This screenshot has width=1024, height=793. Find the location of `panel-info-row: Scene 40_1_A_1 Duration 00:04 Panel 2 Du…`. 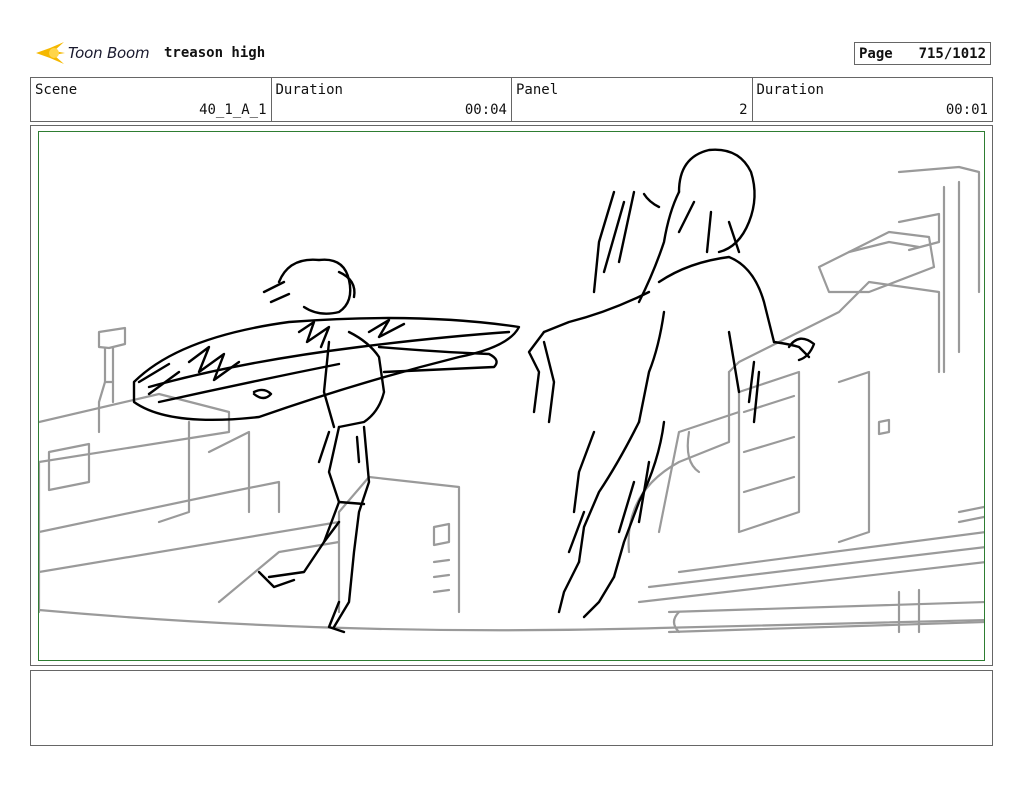

panel-info-row: Scene 40_1_A_1 Duration 00:04 Panel 2 Du… is located at coordinates (511, 99).